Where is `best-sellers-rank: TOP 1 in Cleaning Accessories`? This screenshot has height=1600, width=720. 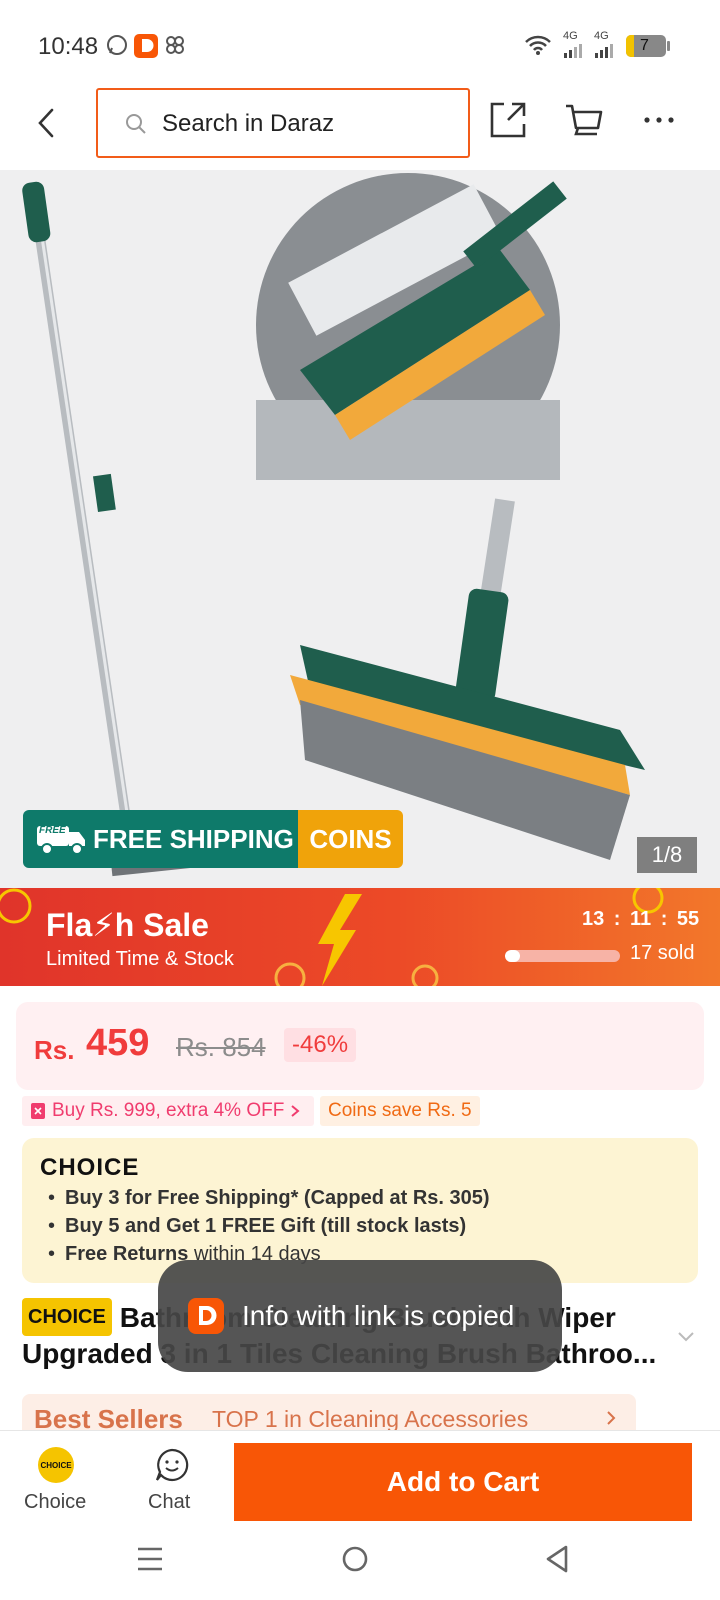
best-sellers-rank: TOP 1 in Cleaning Accessories is located at coordinates (370, 1419).